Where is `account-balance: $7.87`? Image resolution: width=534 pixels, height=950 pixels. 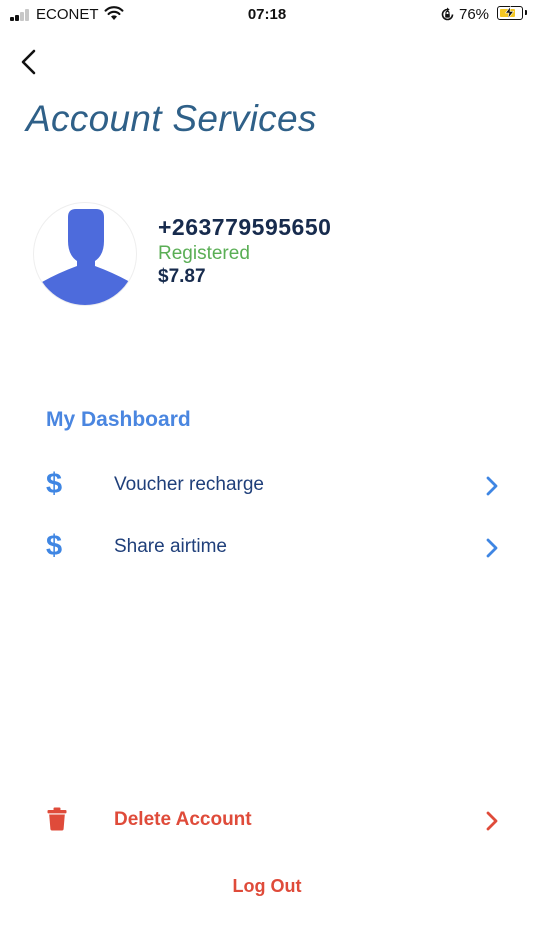 account-balance: $7.87 is located at coordinates (182, 276).